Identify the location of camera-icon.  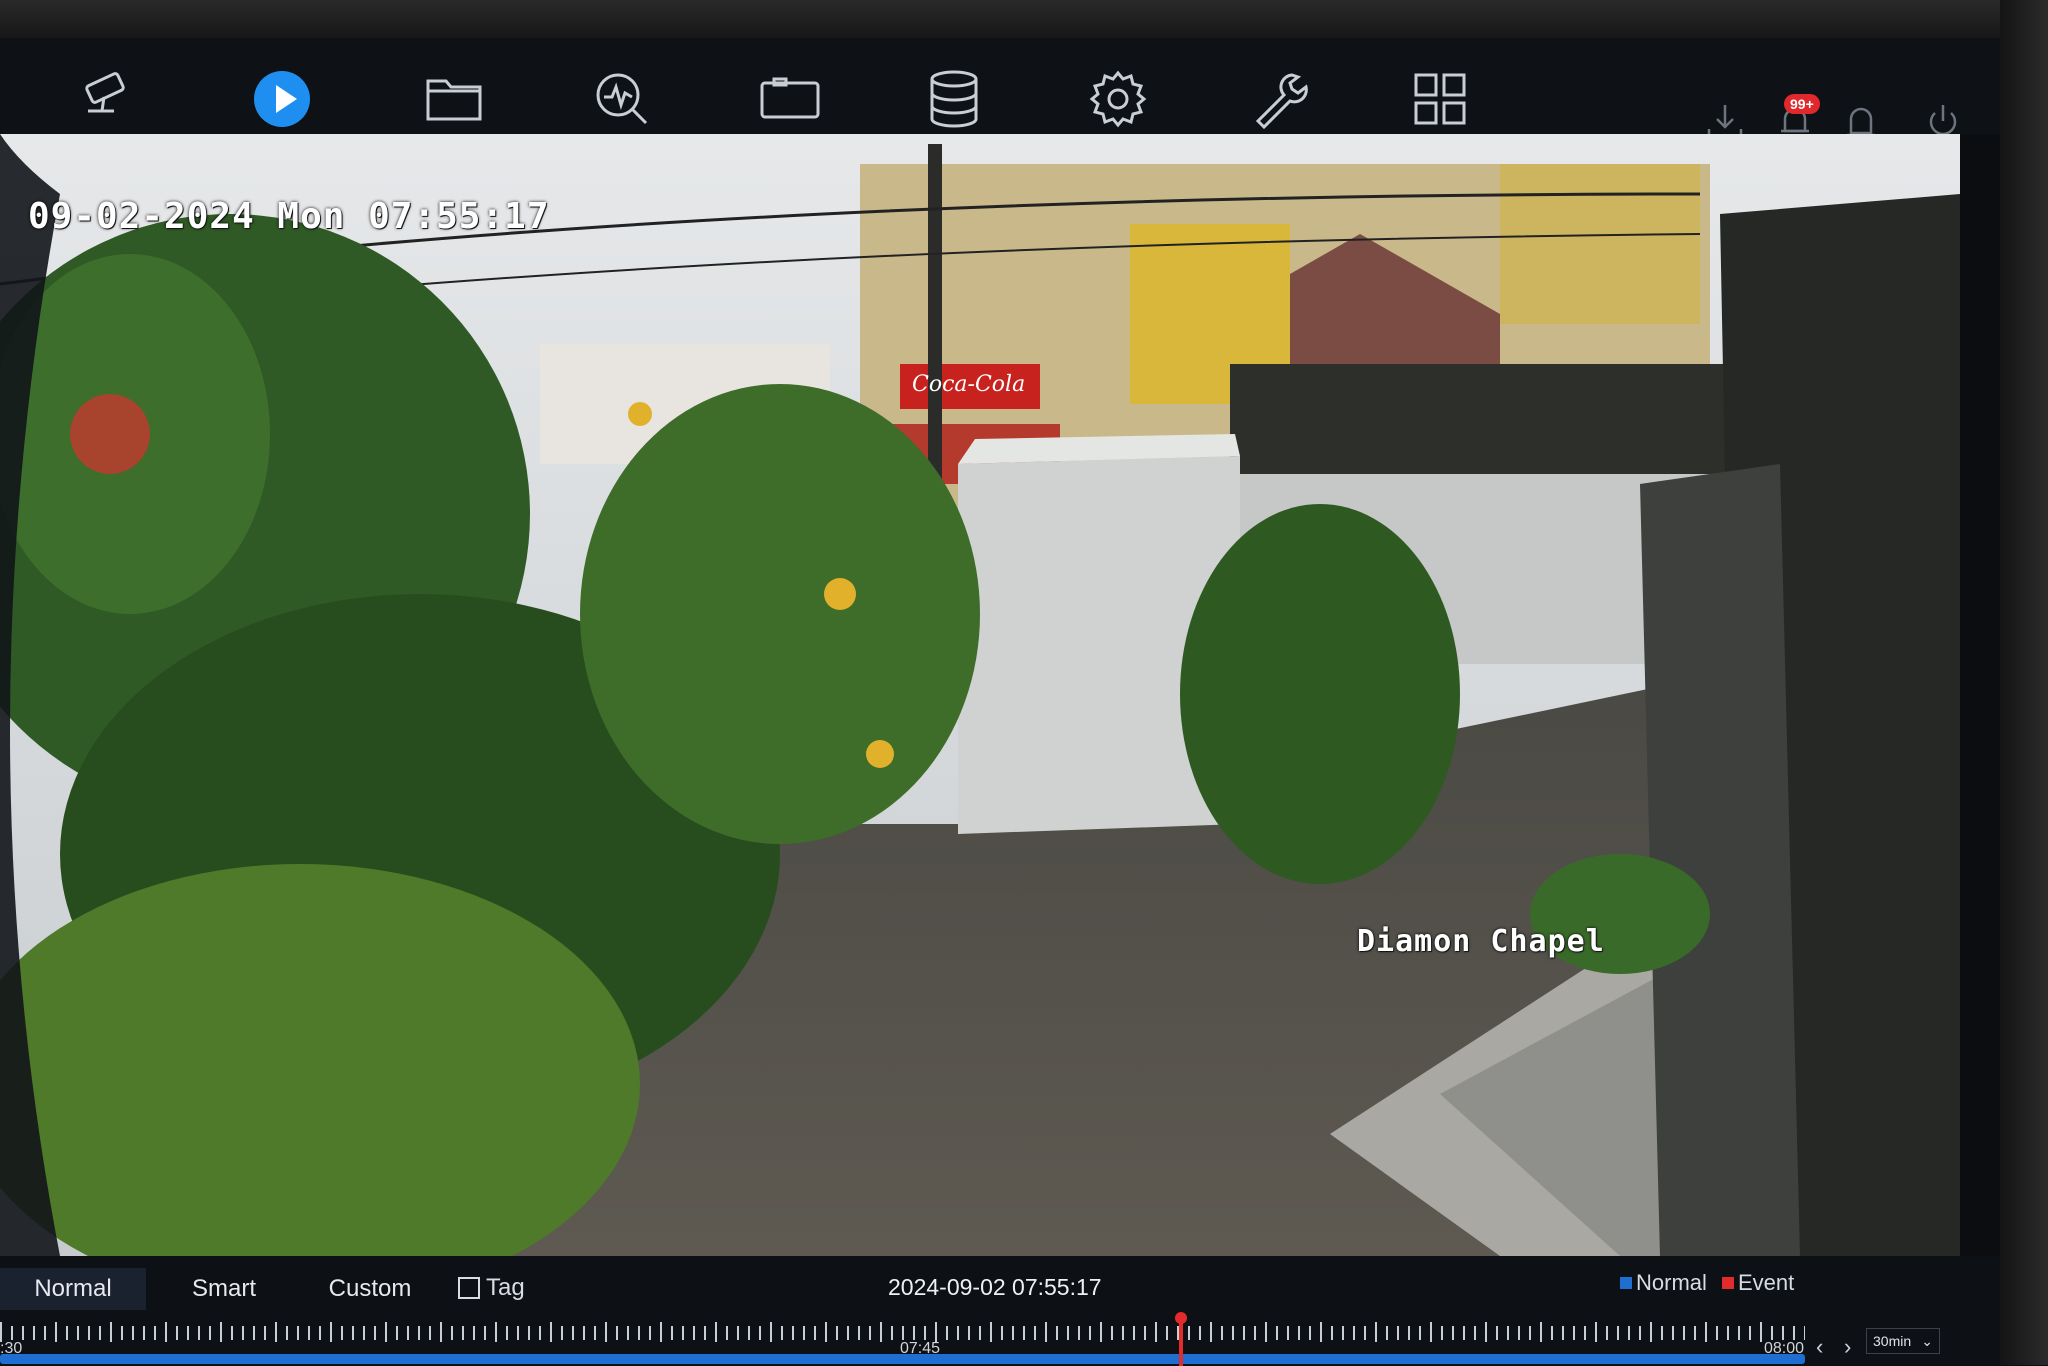
(106, 99).